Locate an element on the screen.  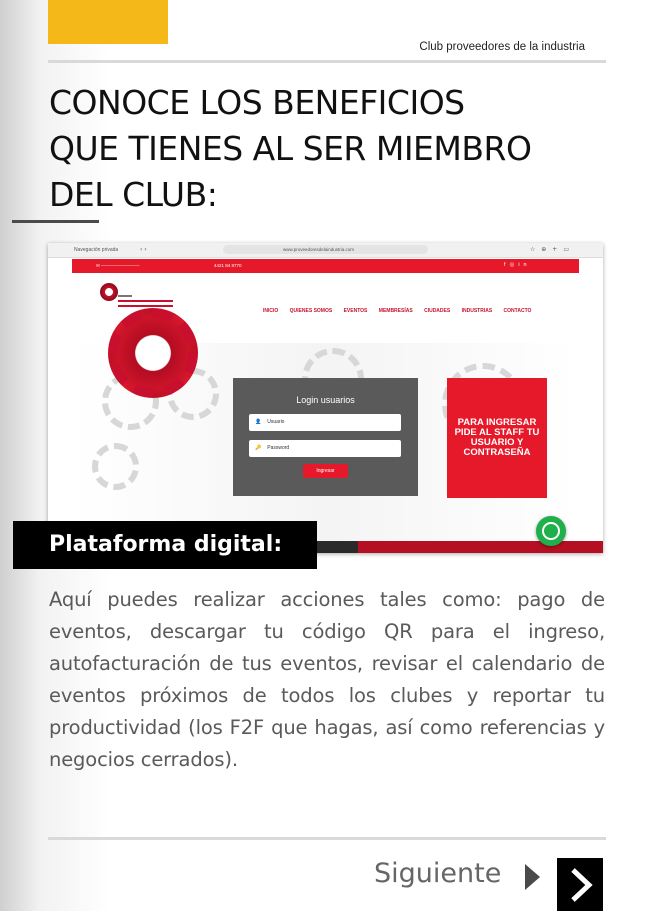
login-button: Ingresar is located at coordinates (325, 471).